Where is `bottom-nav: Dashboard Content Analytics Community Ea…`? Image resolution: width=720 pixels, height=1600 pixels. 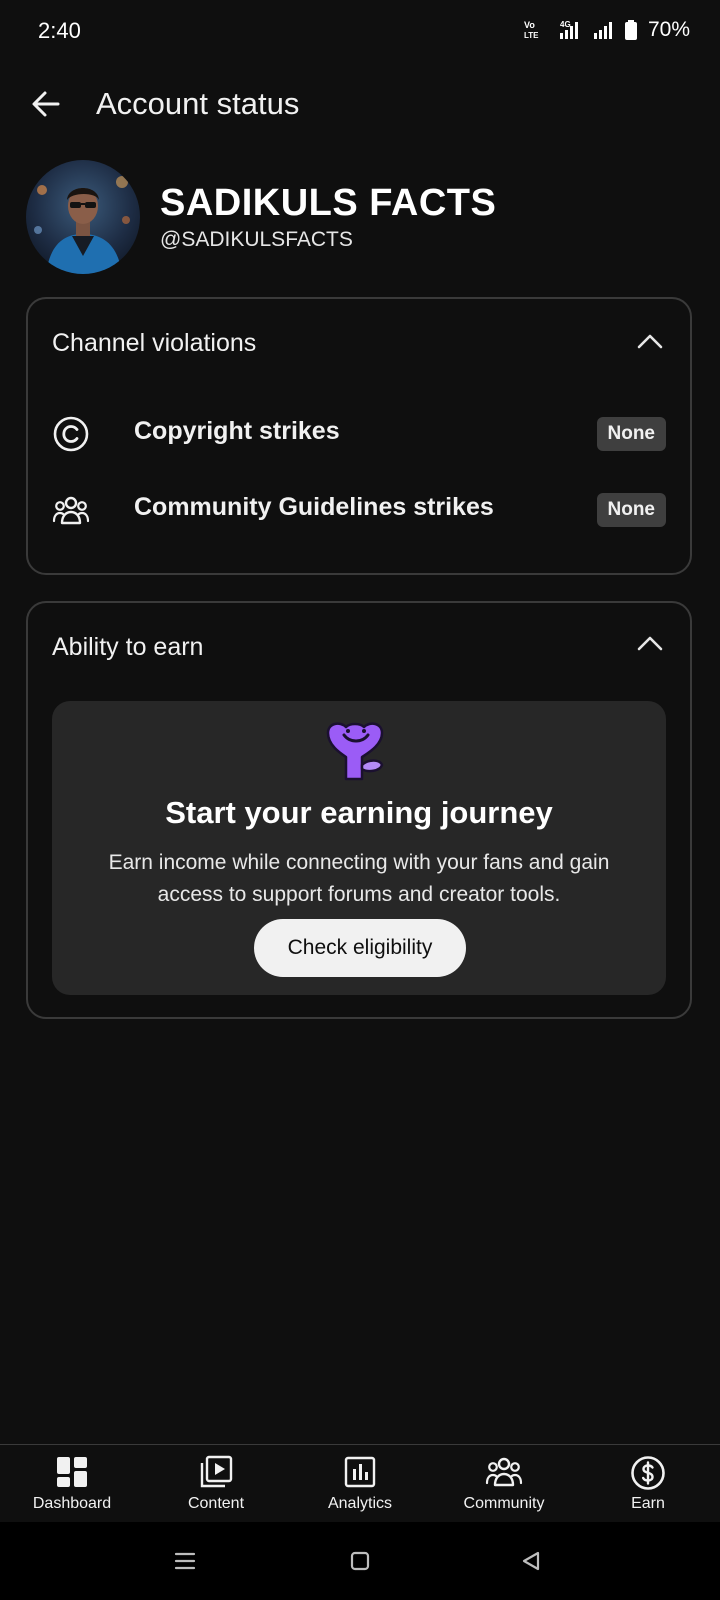
bottom-nav: Dashboard Content Analytics Community Ea… is located at coordinates (360, 1483).